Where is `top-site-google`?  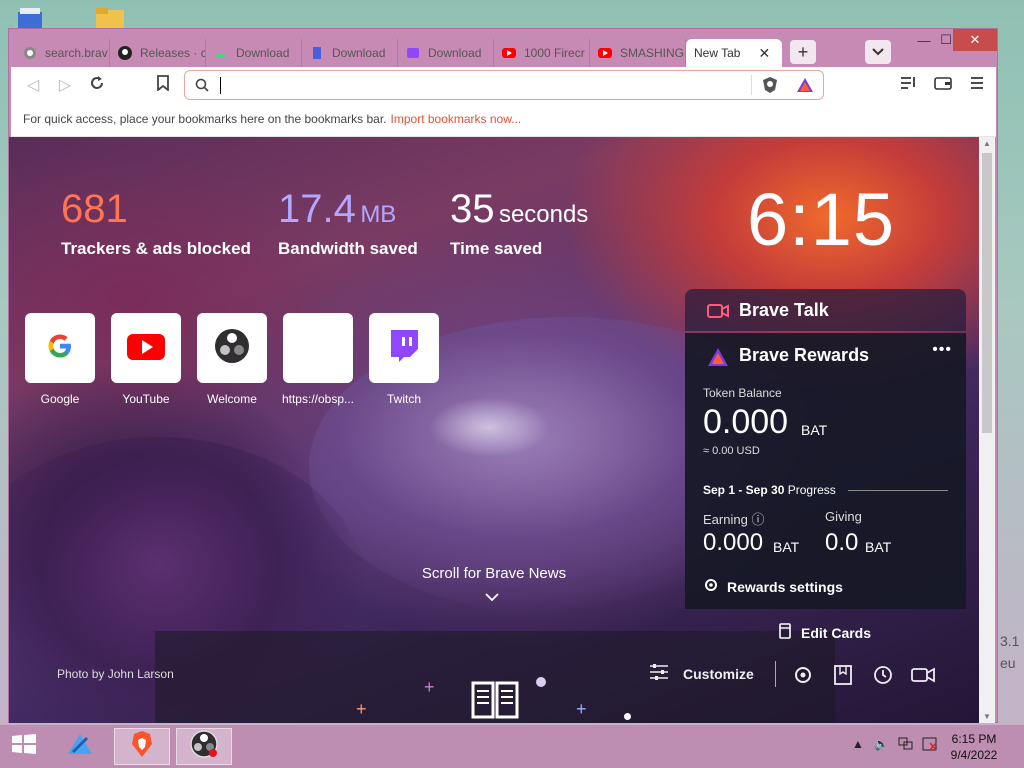 top-site-google is located at coordinates (60, 348).